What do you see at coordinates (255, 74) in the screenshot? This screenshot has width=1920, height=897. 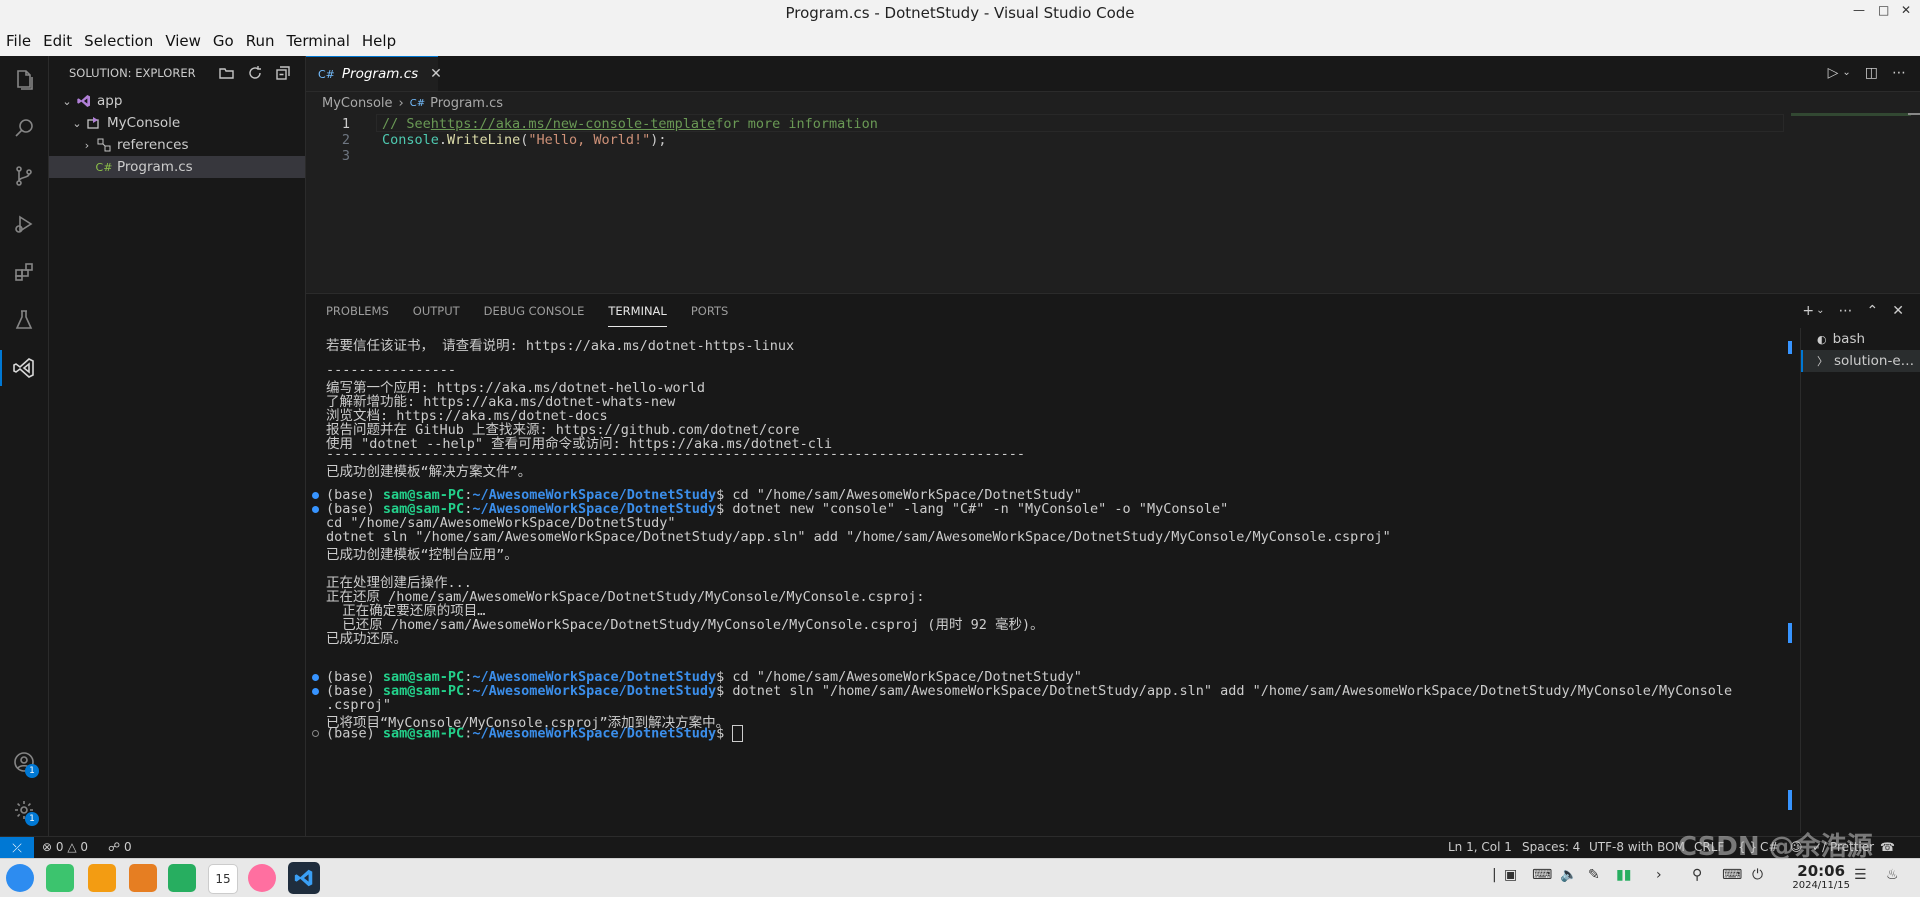 I see `refresh-icon` at bounding box center [255, 74].